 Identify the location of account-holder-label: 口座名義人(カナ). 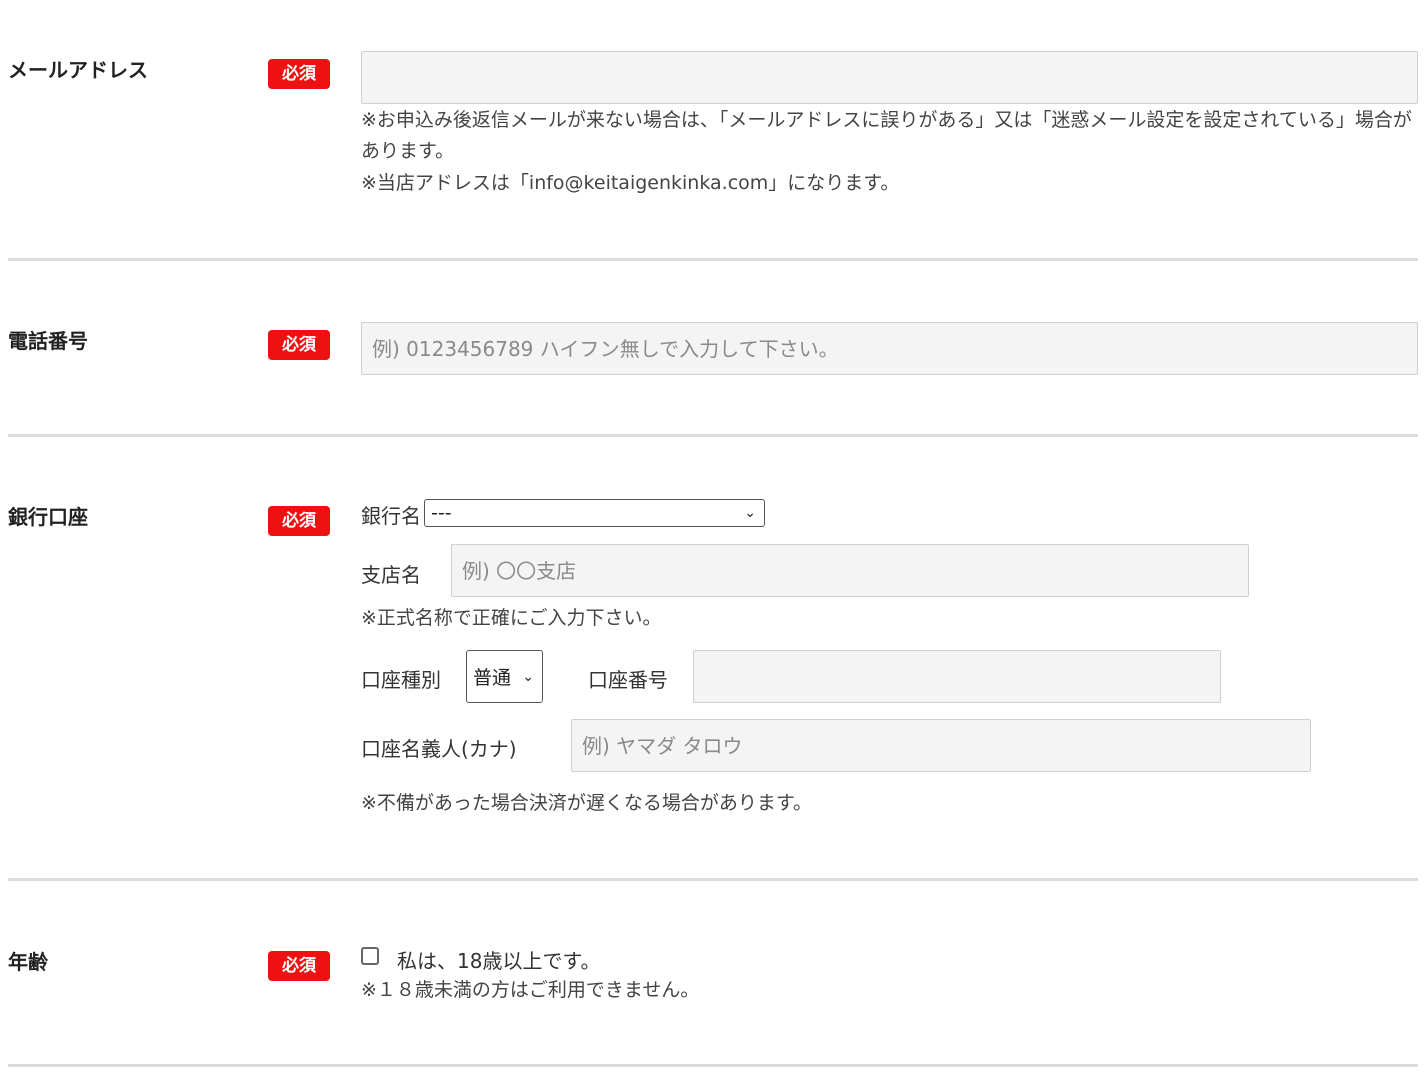
(439, 749).